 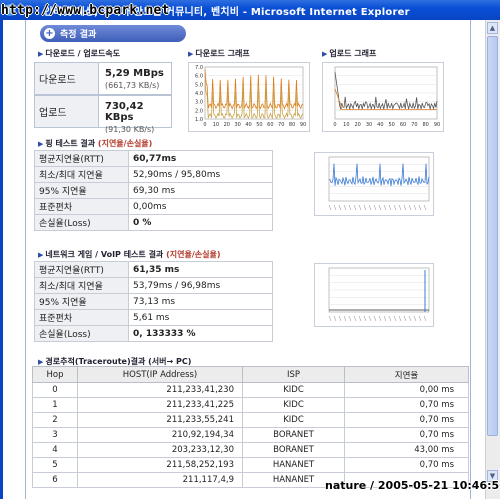 I want to click on host-cell: 211,233,41,225, so click(x=160, y=405).